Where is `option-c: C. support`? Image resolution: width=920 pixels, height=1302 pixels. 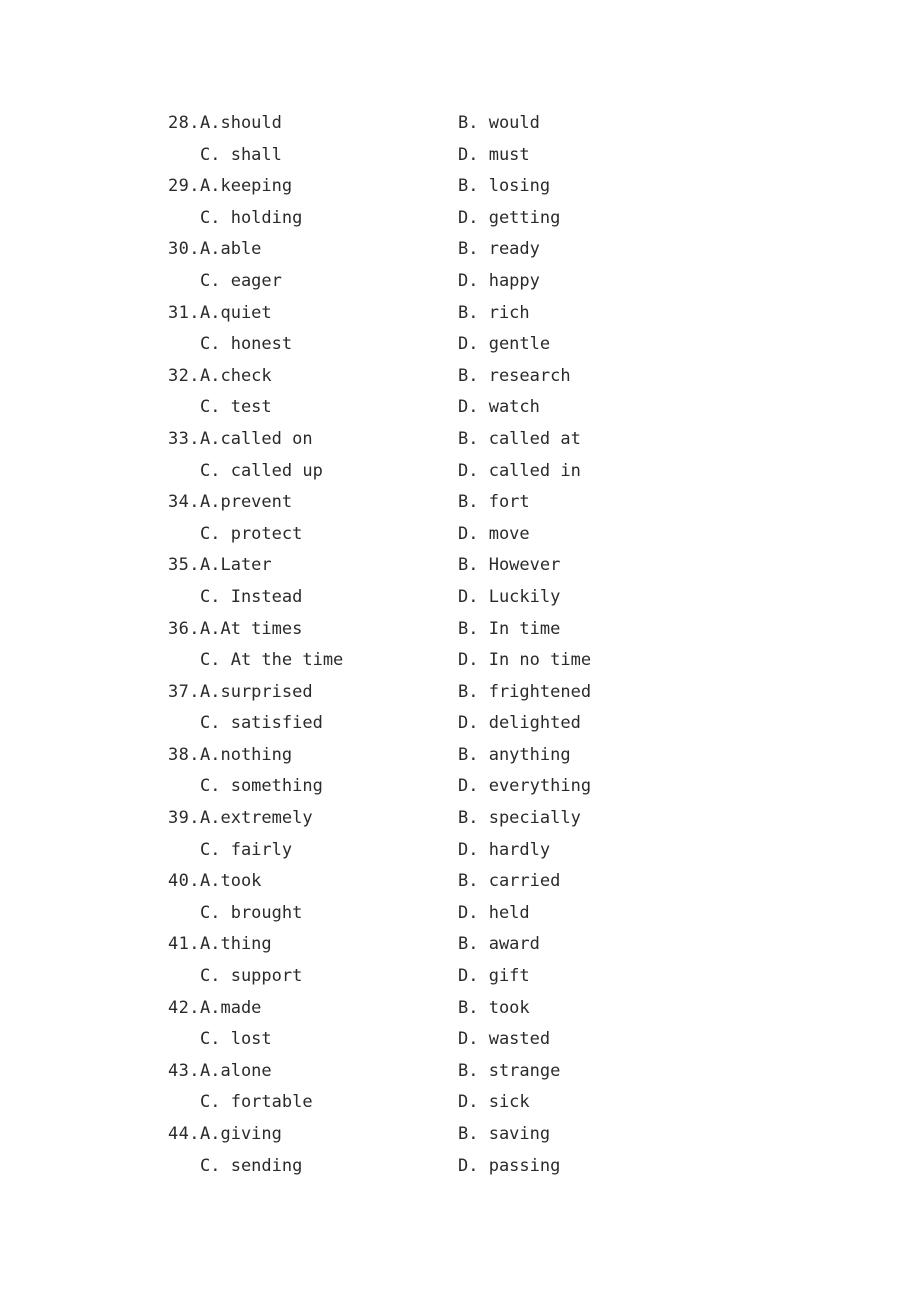
option-c: C. support is located at coordinates (251, 977).